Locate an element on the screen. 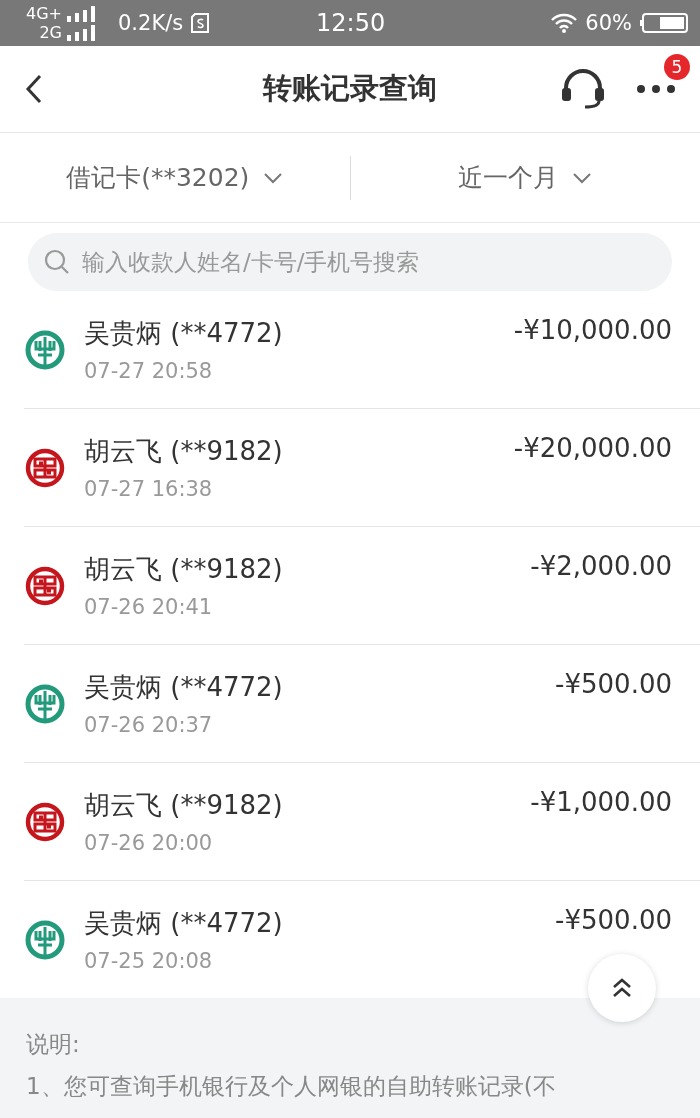 The image size is (700, 1118). filter-dropdown: 借记卡(**3202) is located at coordinates (175, 177).